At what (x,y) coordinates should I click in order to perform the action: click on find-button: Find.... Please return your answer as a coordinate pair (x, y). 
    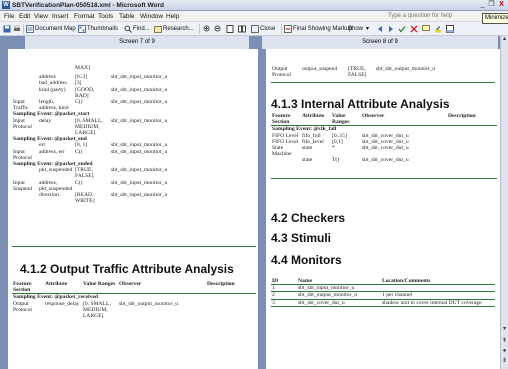
    Looking at the image, I should click on (141, 29).